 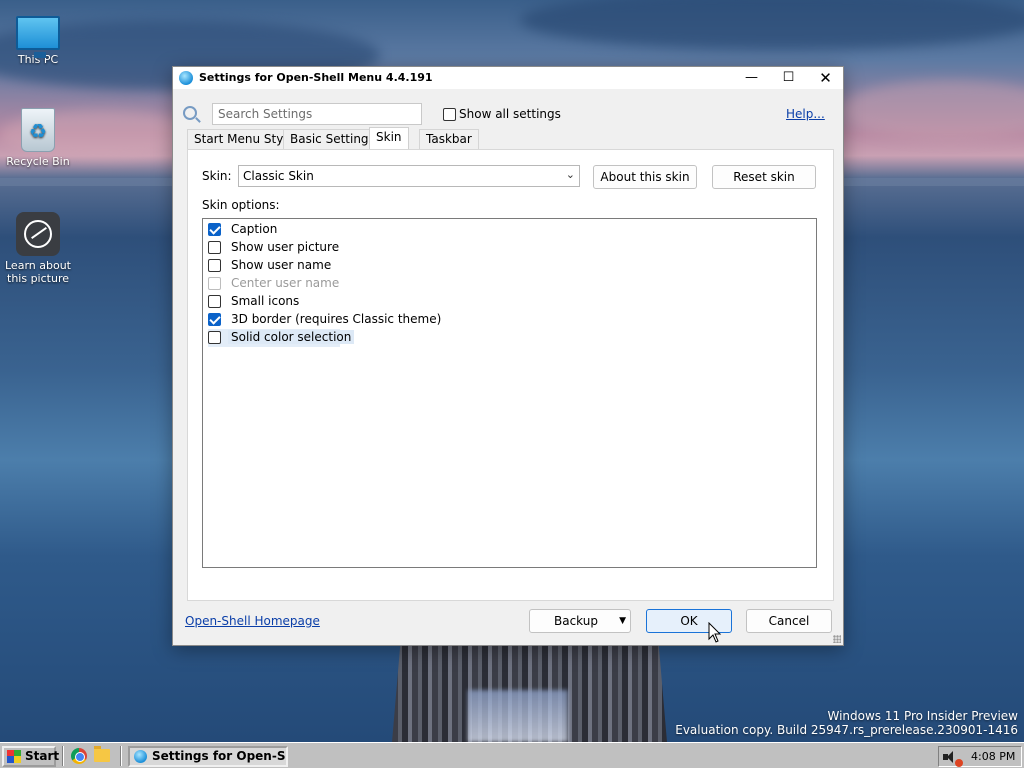 I want to click on option-label: 3D border (requires Classic theme), so click(x=336, y=319).